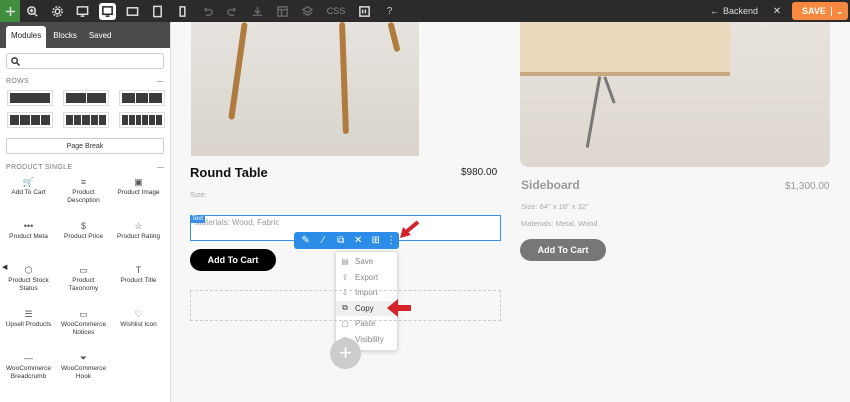 This screenshot has height=402, width=850. What do you see at coordinates (307, 11) in the screenshot?
I see `layers-icon` at bounding box center [307, 11].